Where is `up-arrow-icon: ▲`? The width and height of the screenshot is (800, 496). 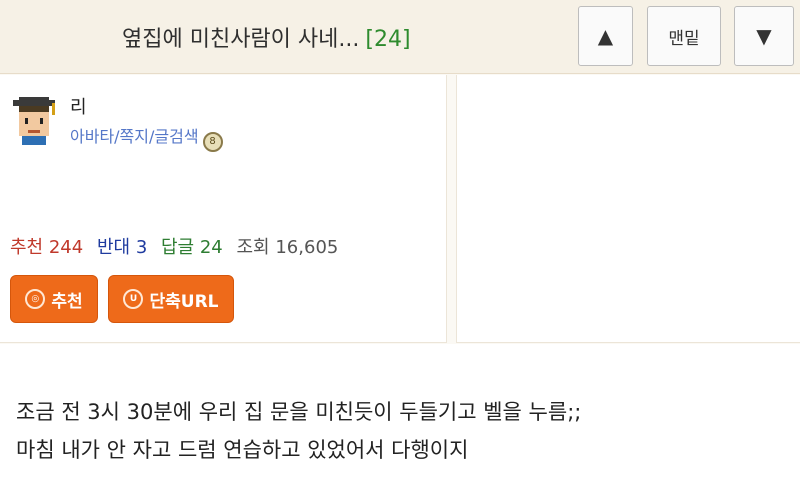
up-arrow-icon: ▲ is located at coordinates (605, 36).